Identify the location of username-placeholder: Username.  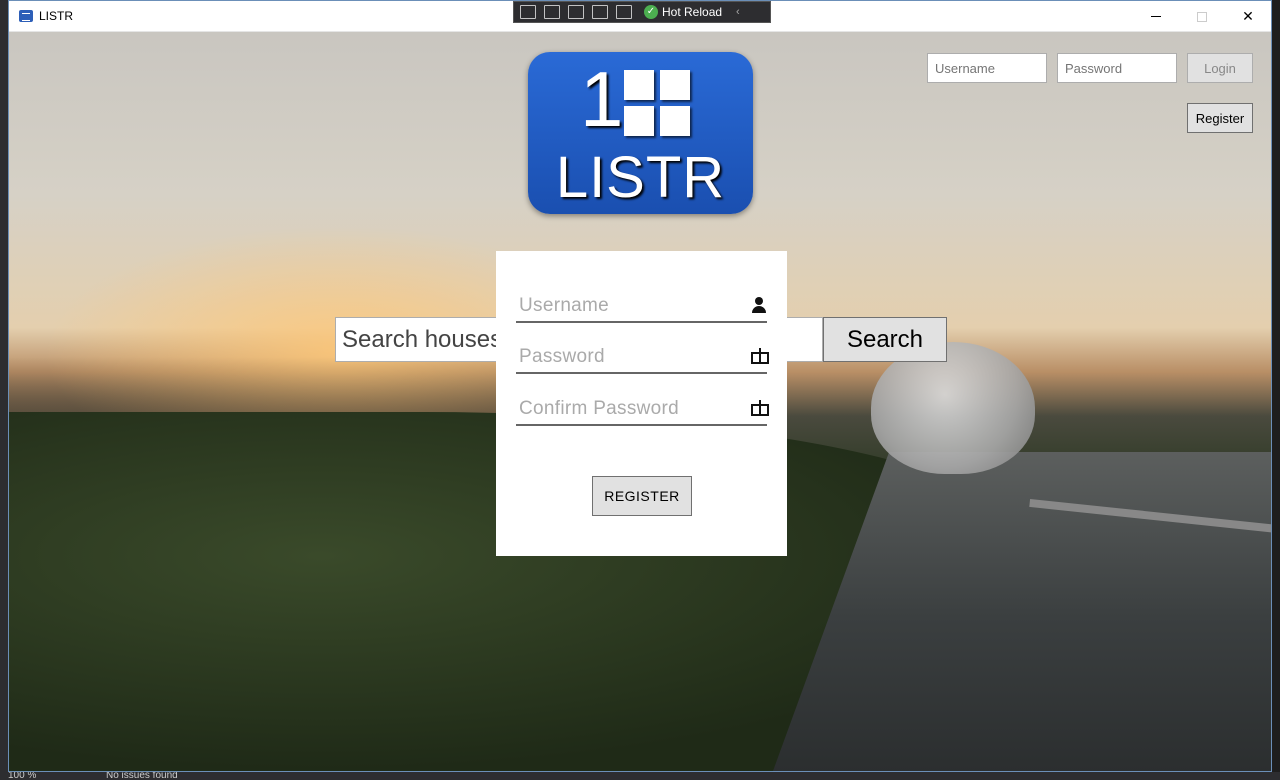
(564, 305).